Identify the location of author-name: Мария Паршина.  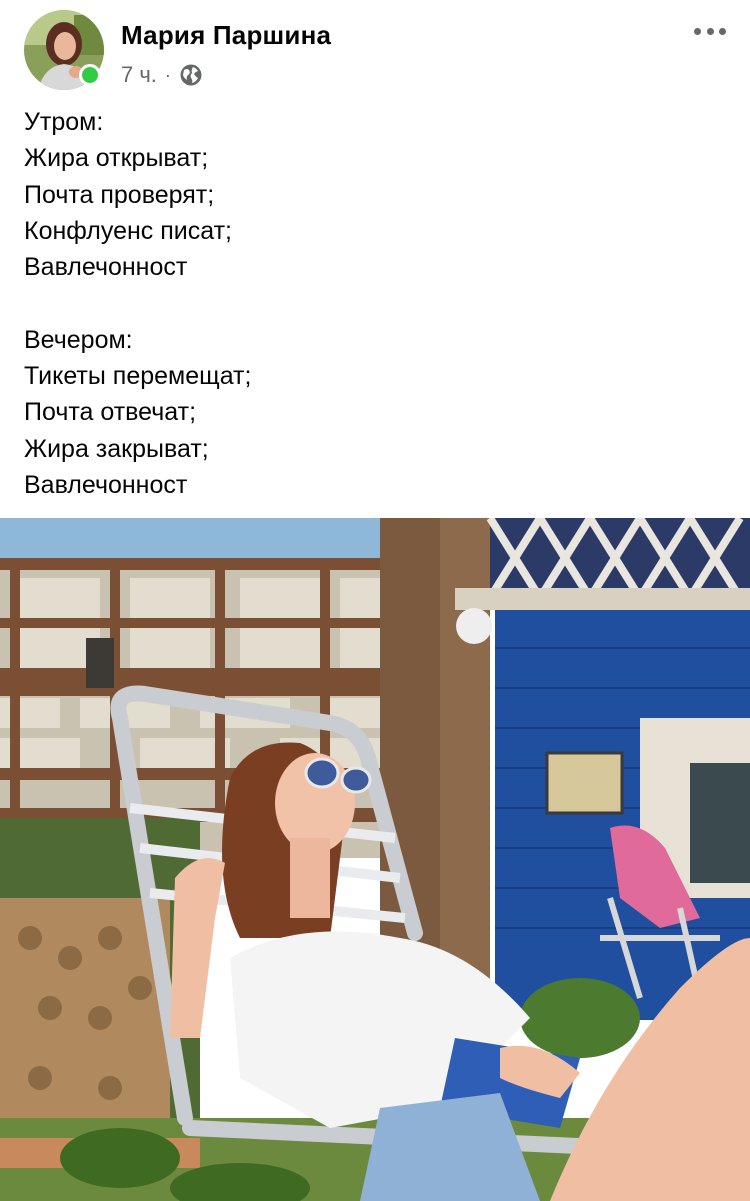
(226, 35).